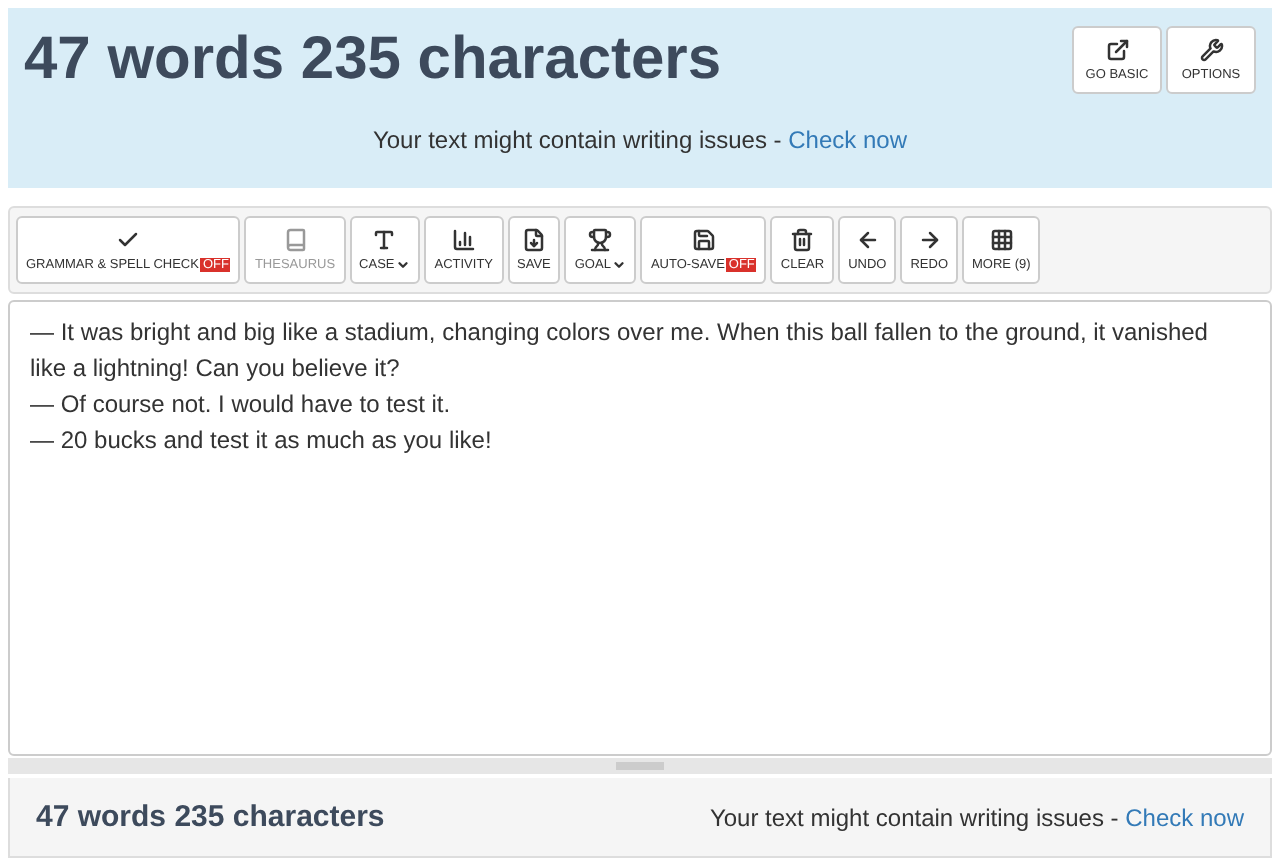  Describe the element at coordinates (128, 240) in the screenshot. I see `check-icon` at that location.